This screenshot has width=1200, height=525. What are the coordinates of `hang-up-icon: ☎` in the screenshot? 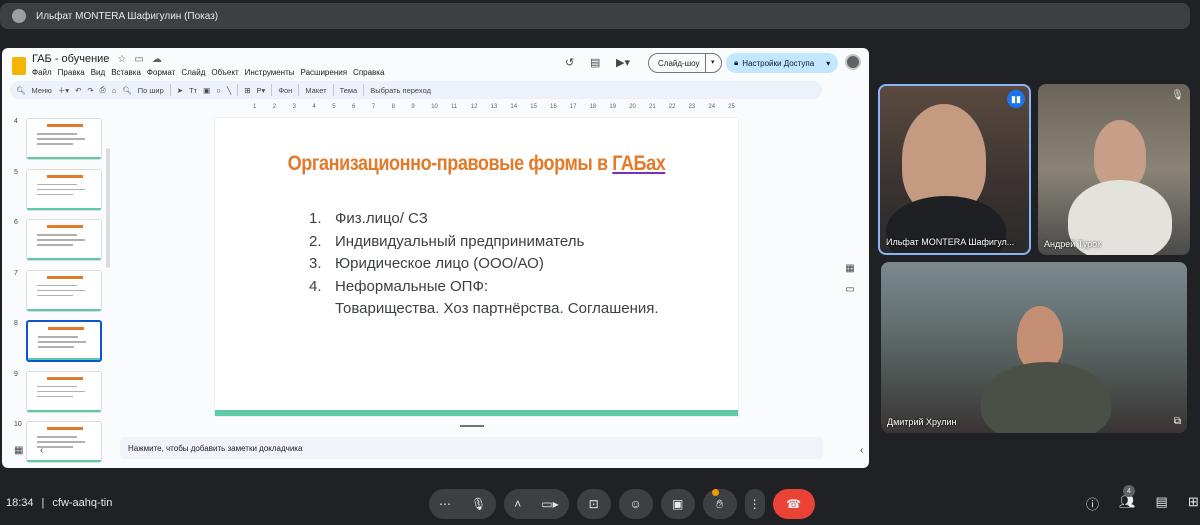 It's located at (794, 504).